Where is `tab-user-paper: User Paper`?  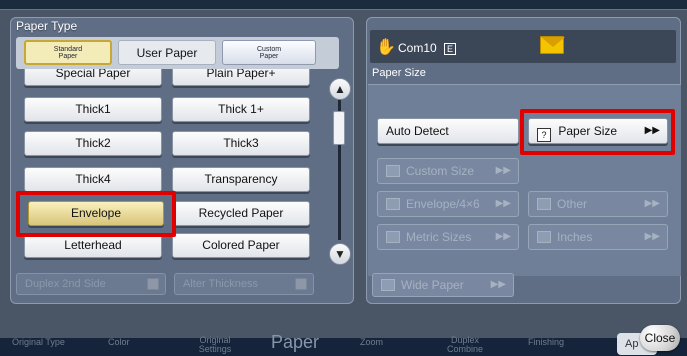 tab-user-paper: User Paper is located at coordinates (167, 52).